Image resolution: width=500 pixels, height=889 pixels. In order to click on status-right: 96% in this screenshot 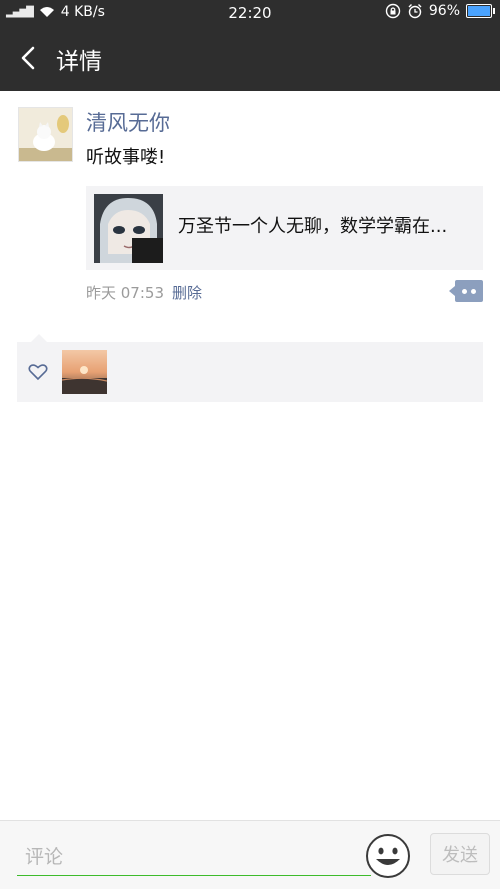, I will do `click(440, 11)`.